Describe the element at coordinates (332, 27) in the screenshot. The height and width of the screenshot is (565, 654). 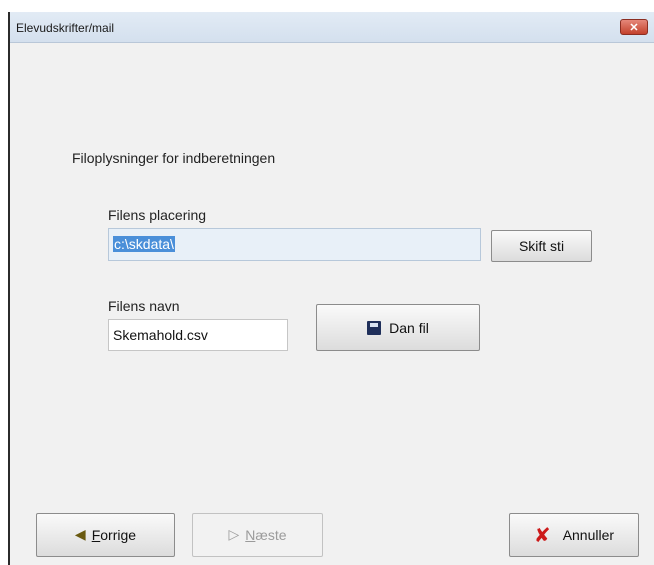
I see `title-bar: Elevudskrifter/mail ✕` at that location.